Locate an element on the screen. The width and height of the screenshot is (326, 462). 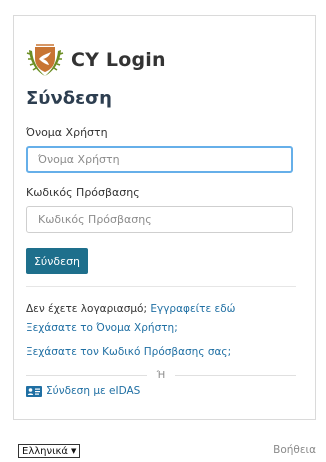
brand-header: CY Login is located at coordinates (95, 60).